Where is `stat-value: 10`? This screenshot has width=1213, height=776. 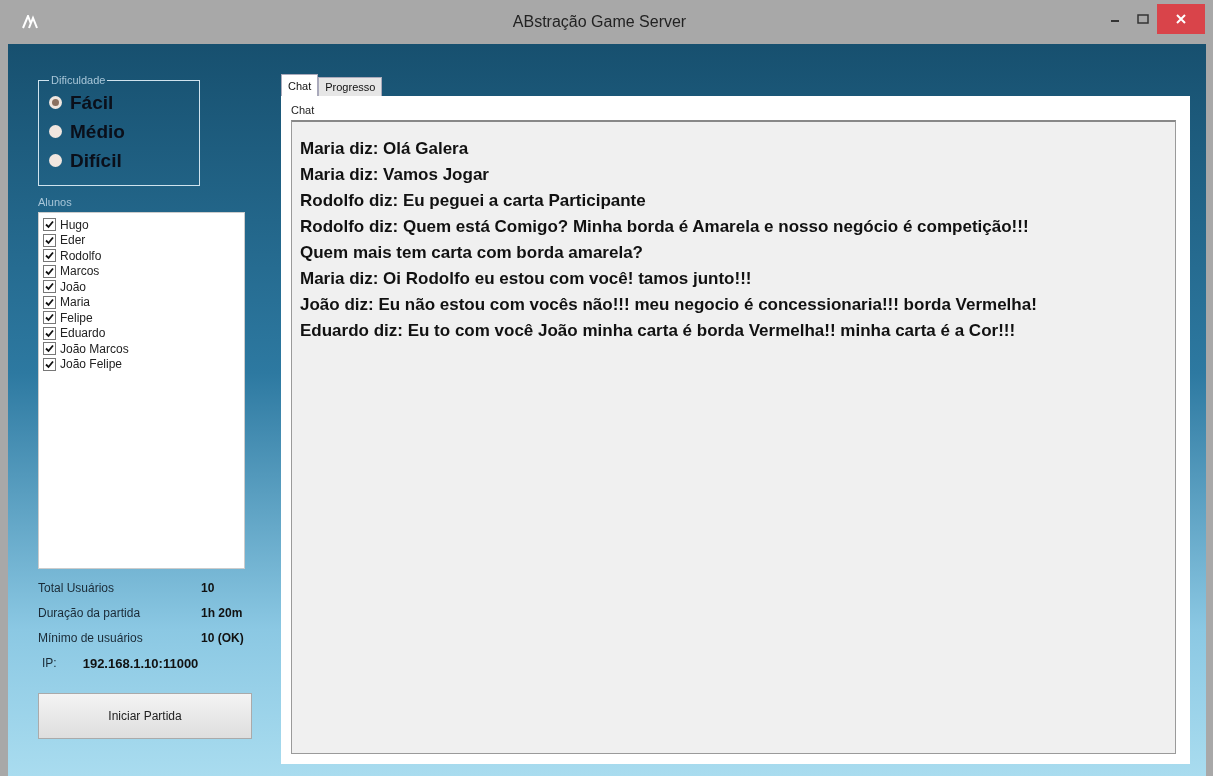 stat-value: 10 is located at coordinates (208, 588).